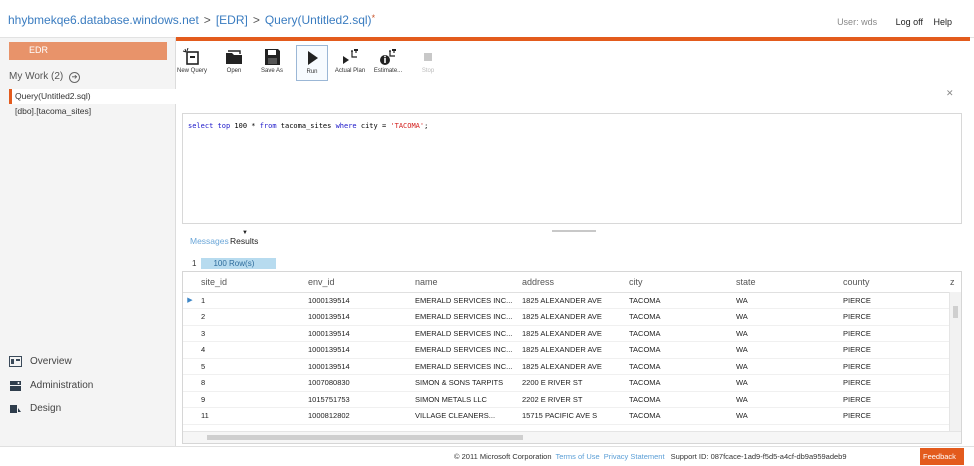 This screenshot has height=466, width=974. Describe the element at coordinates (88, 51) in the screenshot. I see `database-tab: EDR` at that location.